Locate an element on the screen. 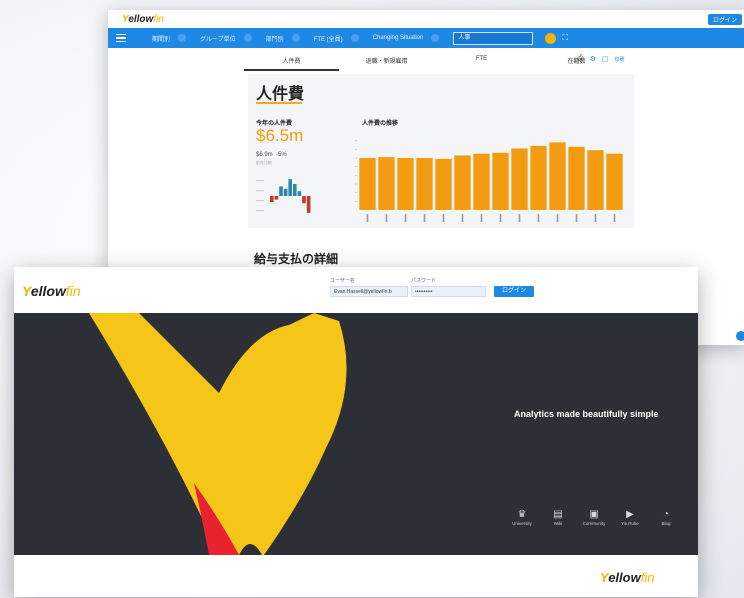 The height and width of the screenshot is (598, 744). user-avatar is located at coordinates (551, 38).